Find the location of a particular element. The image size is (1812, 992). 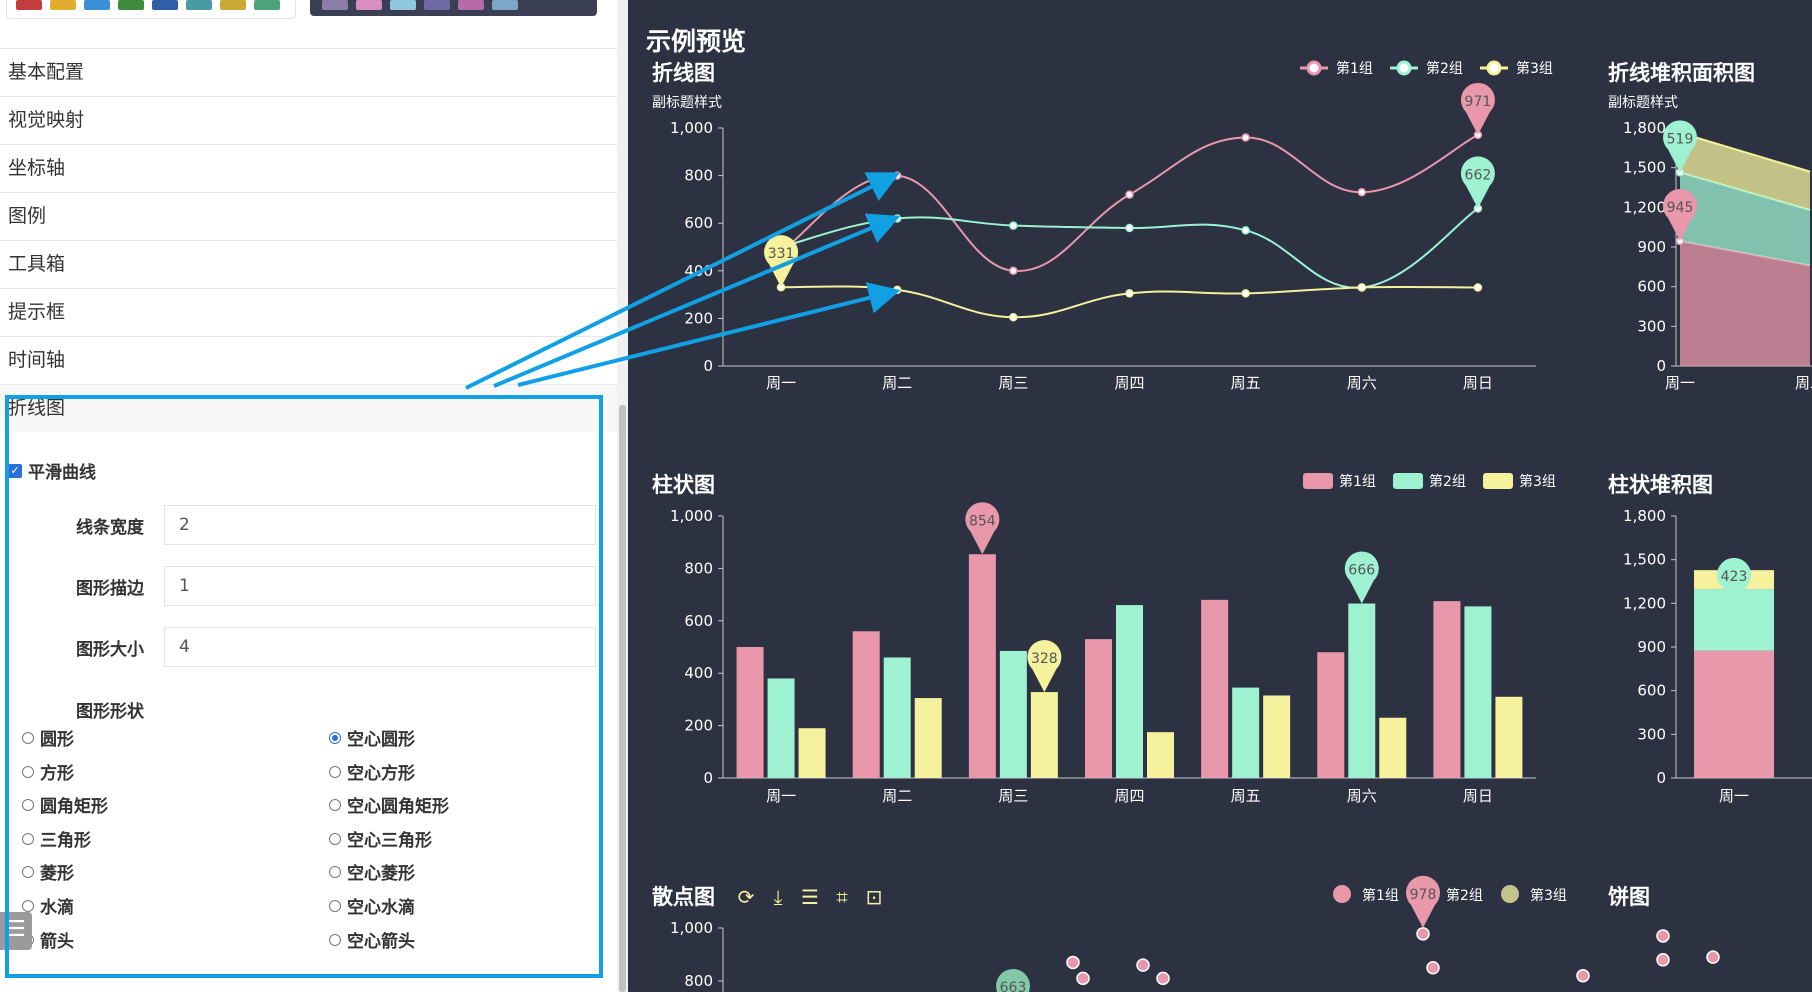

section-toolbox: 工具箱 is located at coordinates (308, 263).